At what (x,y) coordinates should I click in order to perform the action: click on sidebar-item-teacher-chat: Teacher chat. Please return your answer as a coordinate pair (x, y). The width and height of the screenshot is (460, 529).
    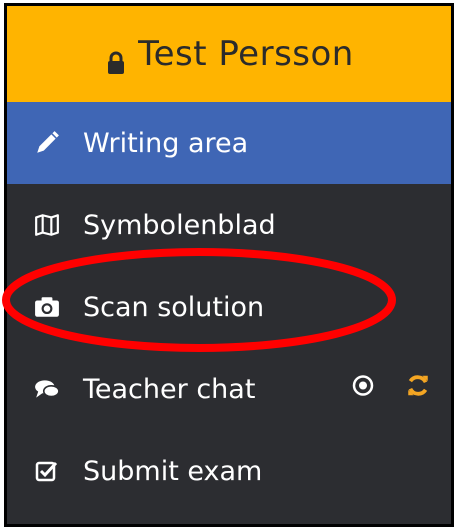
    Looking at the image, I should click on (229, 389).